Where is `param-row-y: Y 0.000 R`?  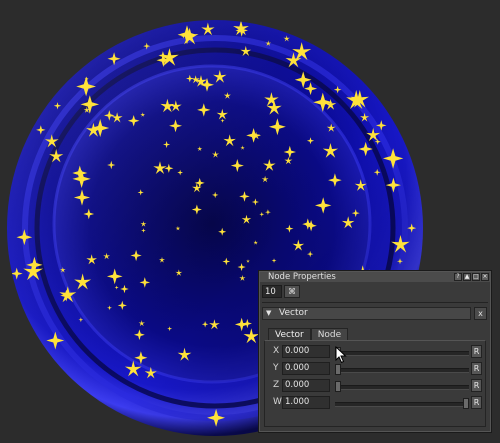 param-row-y: Y 0.000 R is located at coordinates (375, 369).